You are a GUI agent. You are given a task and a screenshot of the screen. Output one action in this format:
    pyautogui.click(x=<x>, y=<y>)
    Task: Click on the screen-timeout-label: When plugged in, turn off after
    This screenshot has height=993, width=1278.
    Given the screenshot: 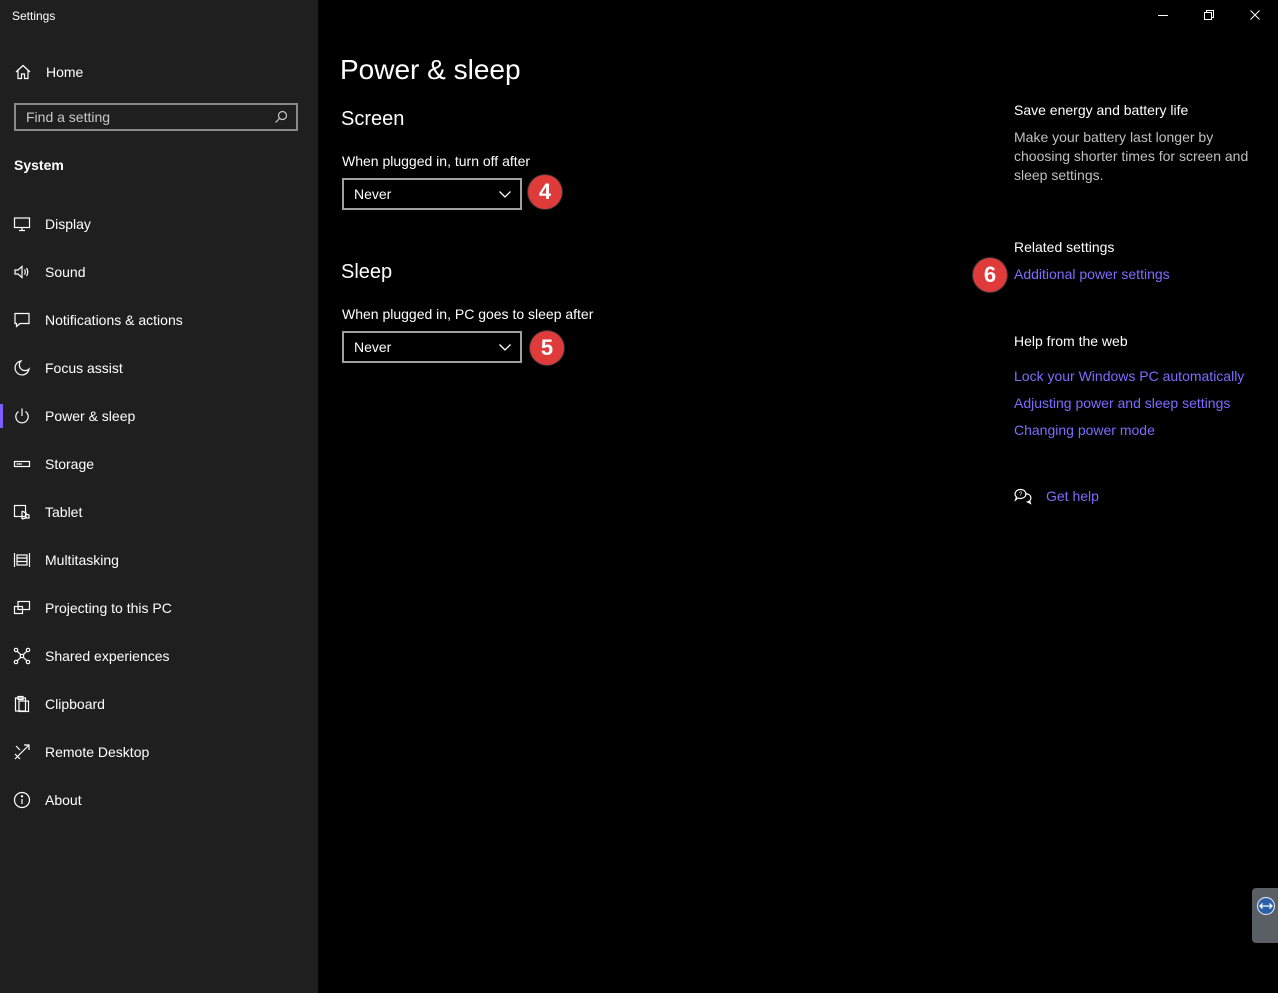 What is the action you would take?
    pyautogui.click(x=436, y=161)
    